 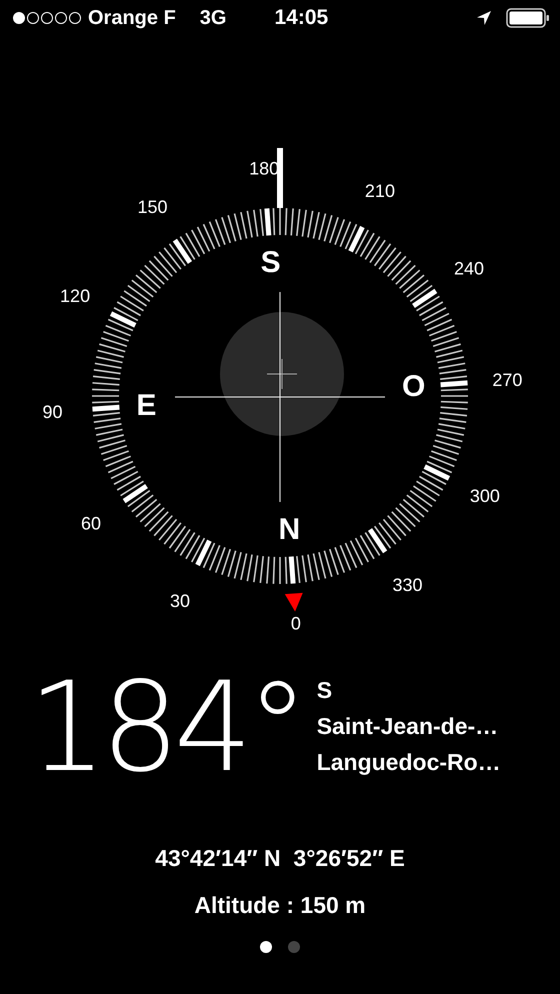 I want to click on cardinal-label: S, so click(x=270, y=262).